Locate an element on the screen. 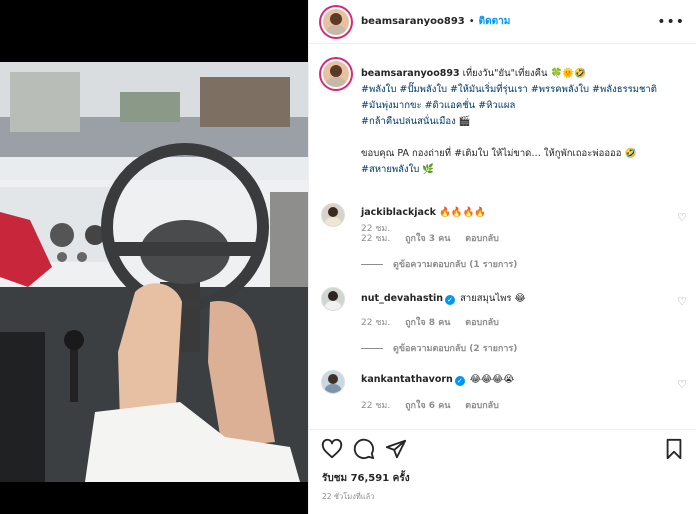  caption-author-avatar is located at coordinates (336, 74).